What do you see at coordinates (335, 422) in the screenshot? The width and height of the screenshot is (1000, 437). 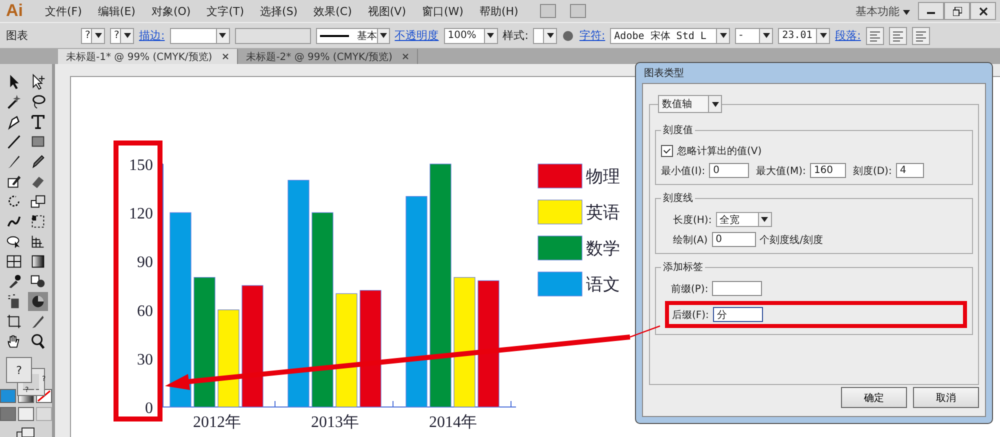 I see `category-label: 2013年` at bounding box center [335, 422].